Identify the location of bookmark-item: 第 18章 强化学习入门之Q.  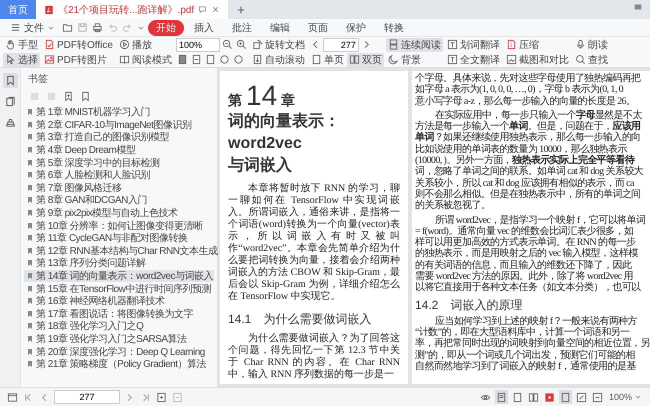
(119, 326).